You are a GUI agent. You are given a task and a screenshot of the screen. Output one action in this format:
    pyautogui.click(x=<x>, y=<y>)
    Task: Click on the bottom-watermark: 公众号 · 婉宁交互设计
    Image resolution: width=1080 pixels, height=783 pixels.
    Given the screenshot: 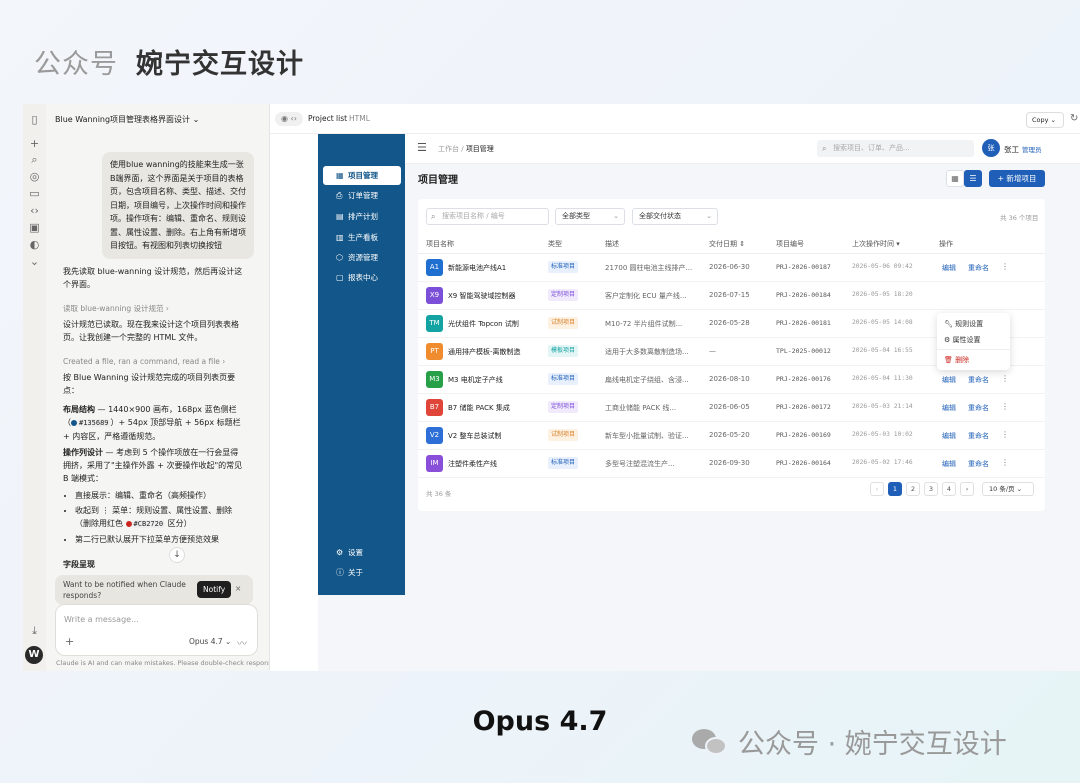 What is the action you would take?
    pyautogui.click(x=849, y=741)
    